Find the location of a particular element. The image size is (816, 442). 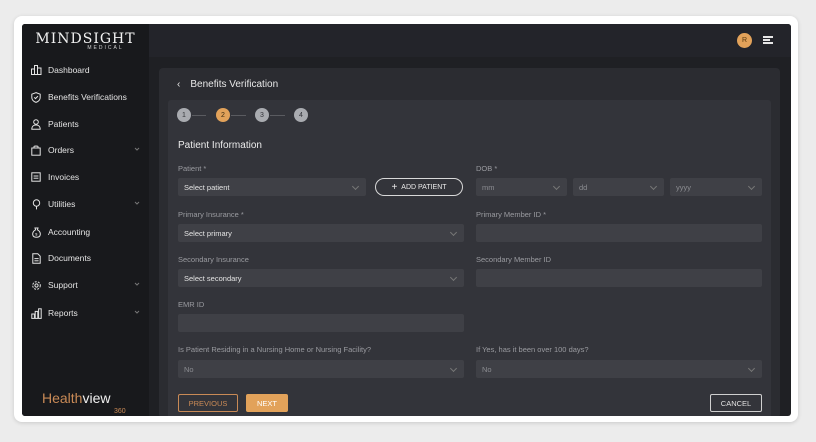

over-100-days-label: If Yes, has it been over 100 days? is located at coordinates (532, 349).